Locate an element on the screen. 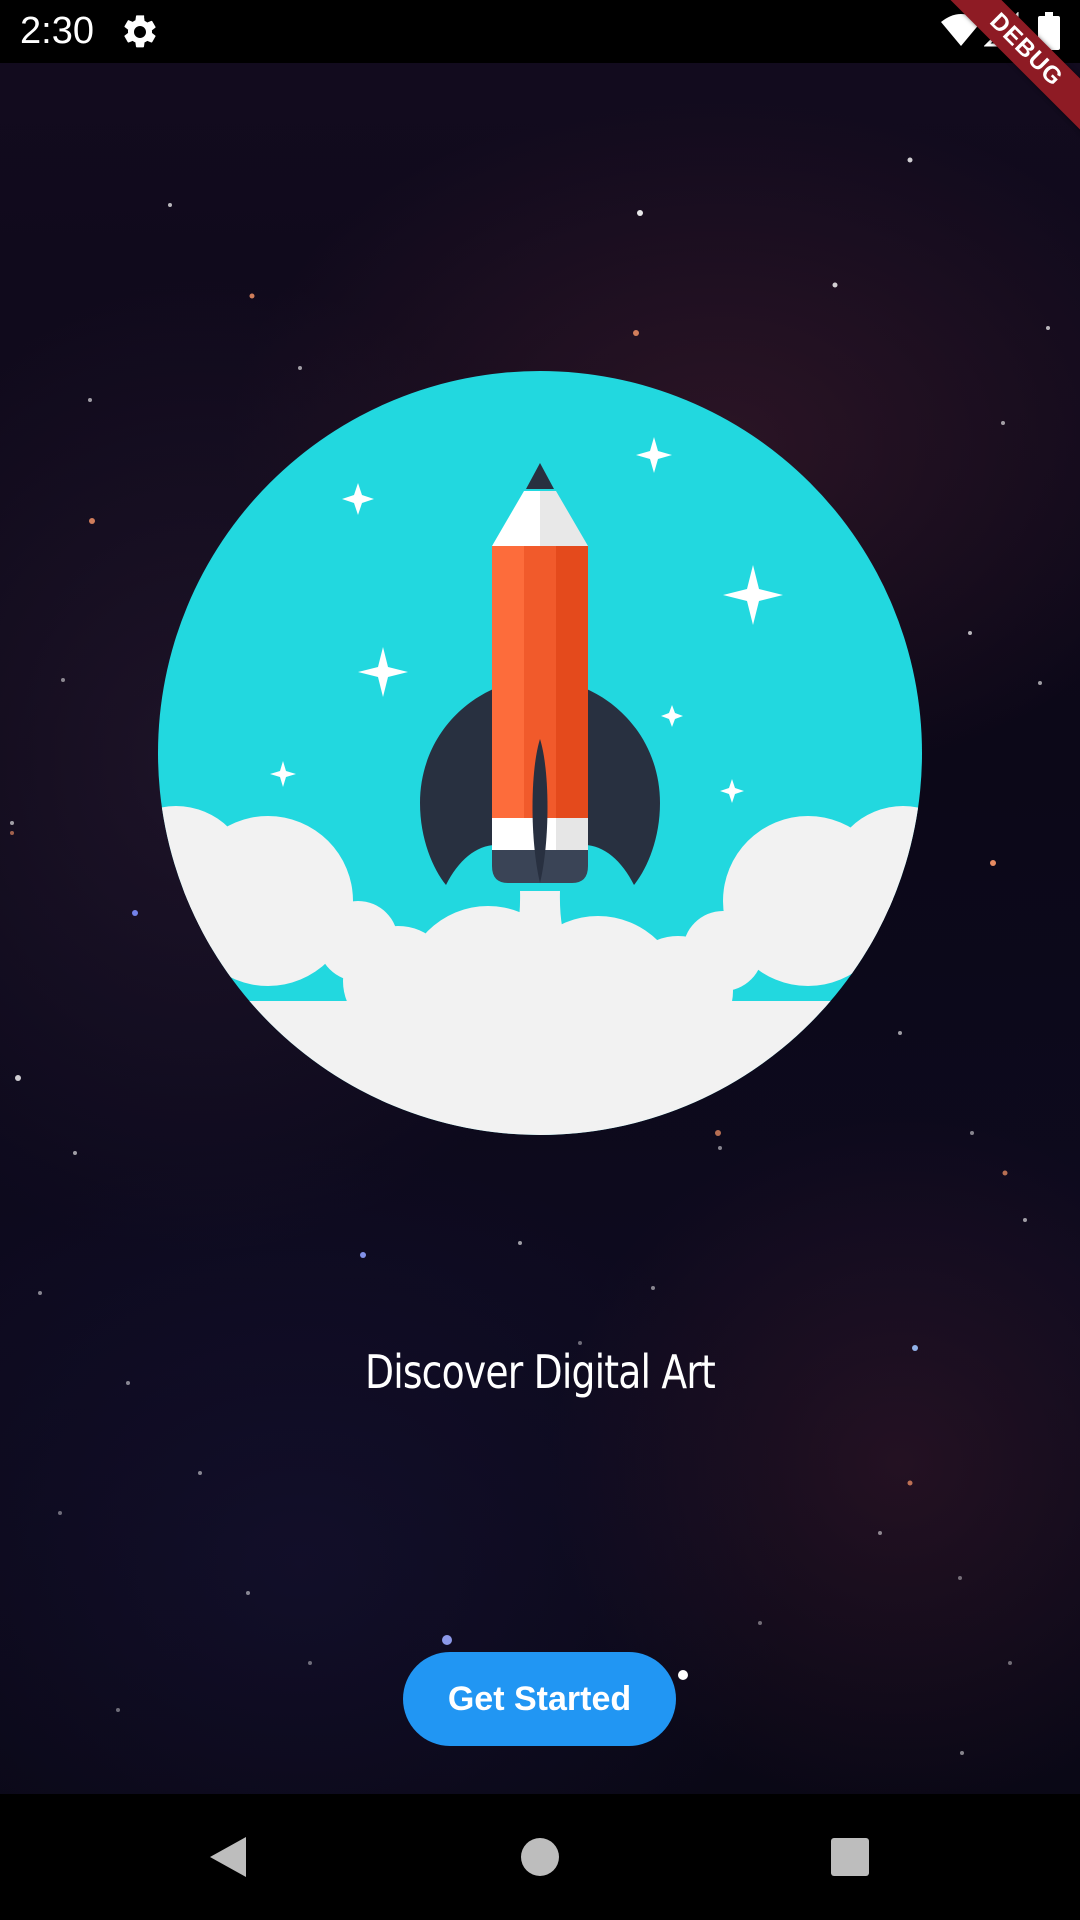  get-started-button: Get Started is located at coordinates (539, 1699).